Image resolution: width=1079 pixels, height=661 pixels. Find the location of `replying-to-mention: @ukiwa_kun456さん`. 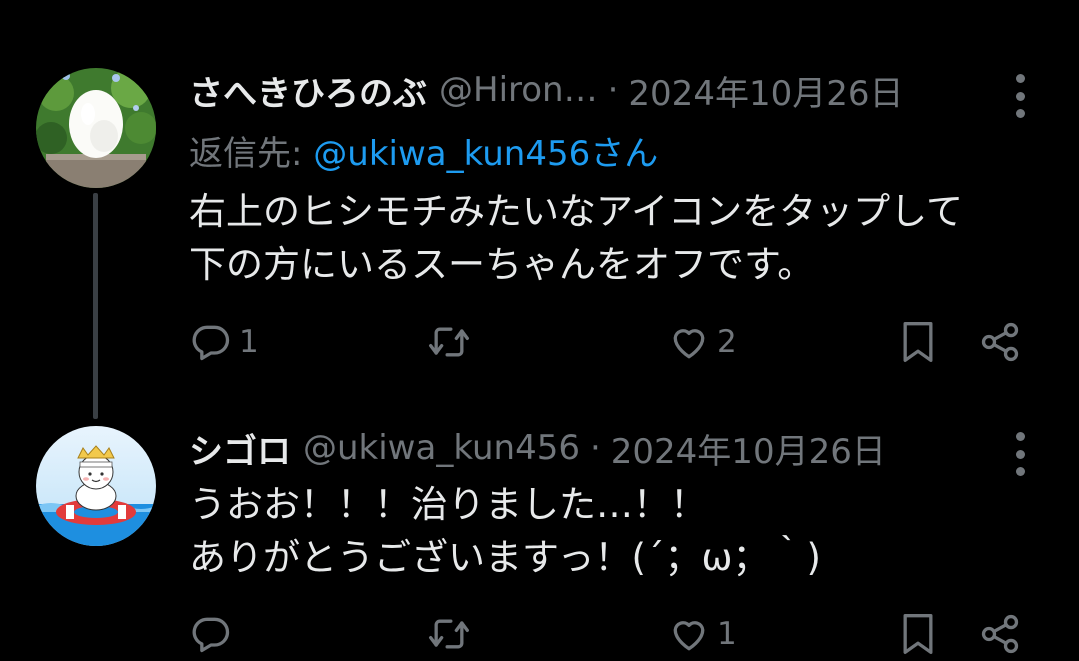

replying-to-mention: @ukiwa_kun456さん is located at coordinates (485, 154).